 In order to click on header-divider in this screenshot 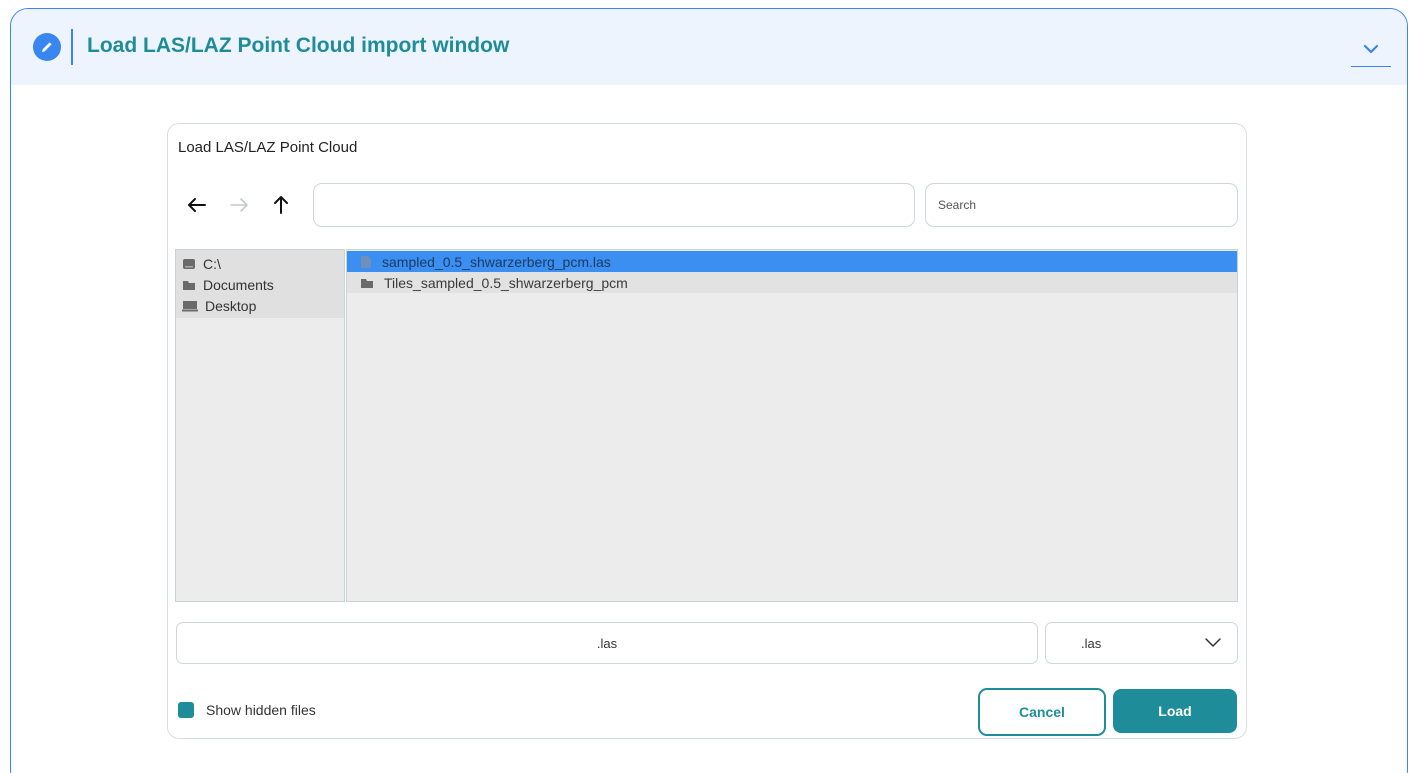, I will do `click(72, 47)`.